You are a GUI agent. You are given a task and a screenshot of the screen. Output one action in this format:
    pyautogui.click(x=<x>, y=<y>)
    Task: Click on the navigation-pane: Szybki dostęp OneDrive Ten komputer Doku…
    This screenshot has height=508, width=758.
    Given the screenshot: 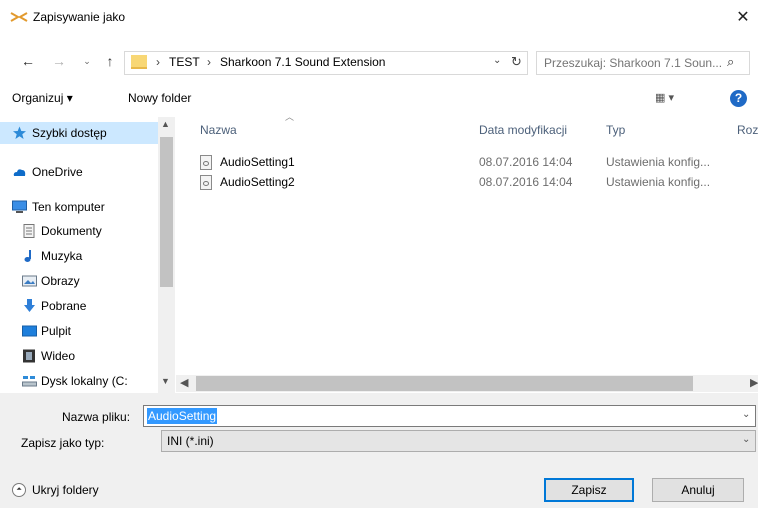 What is the action you would take?
    pyautogui.click(x=87, y=255)
    